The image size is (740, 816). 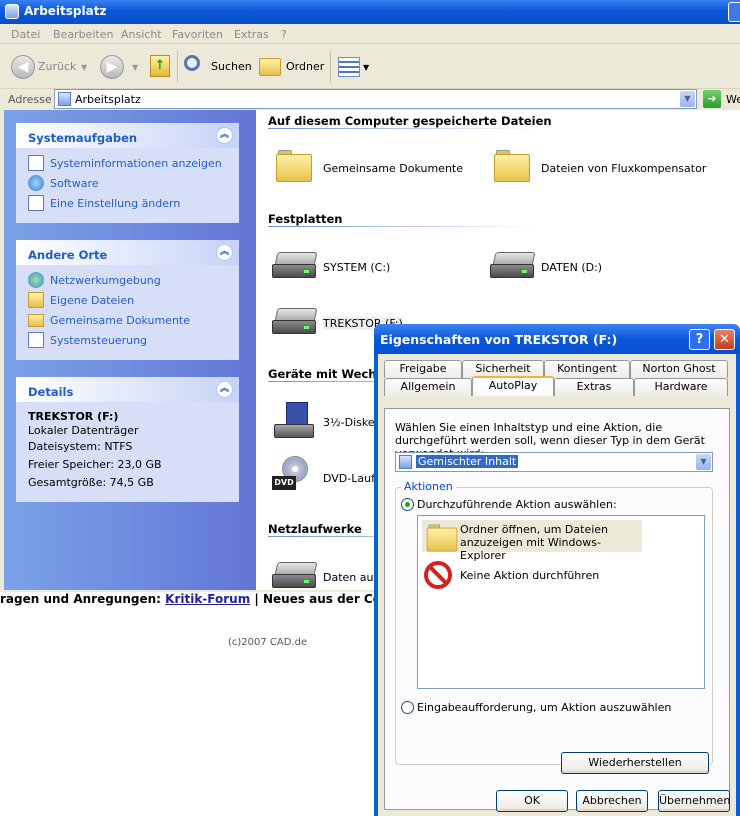 I want to click on views-icon, so click(x=349, y=67).